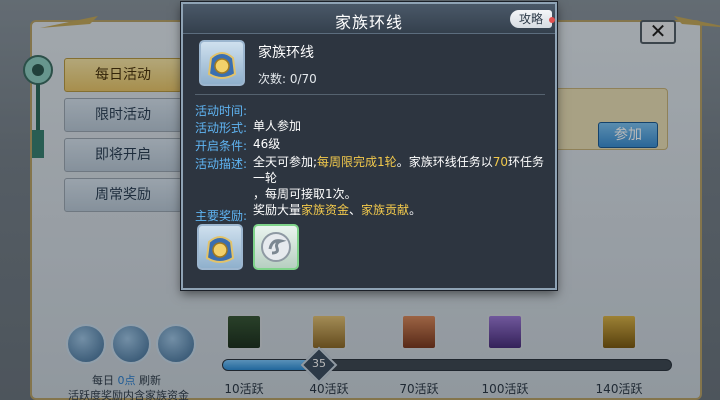  What do you see at coordinates (552, 20) in the screenshot?
I see `notification-dot` at bounding box center [552, 20].